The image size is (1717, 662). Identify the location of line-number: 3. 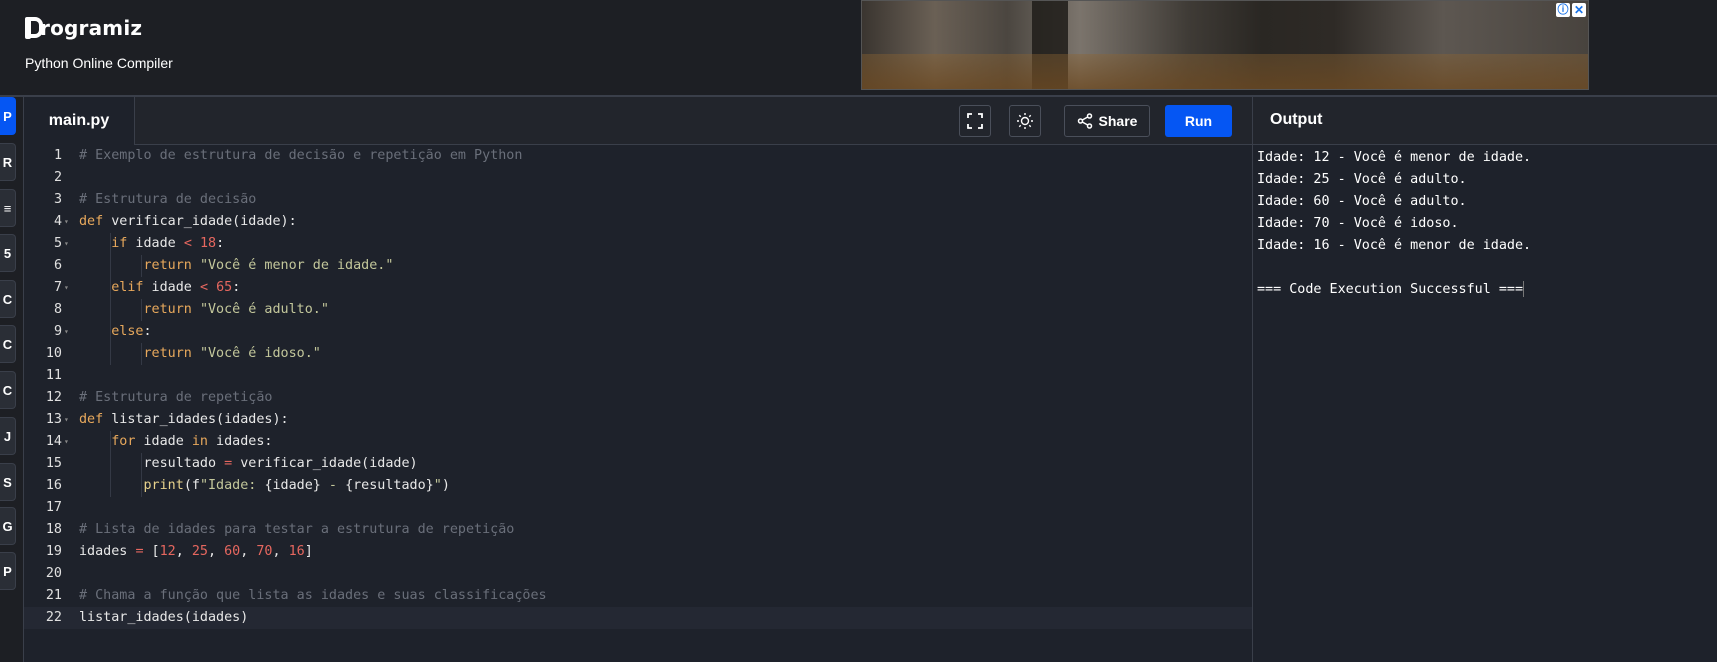
(57, 199).